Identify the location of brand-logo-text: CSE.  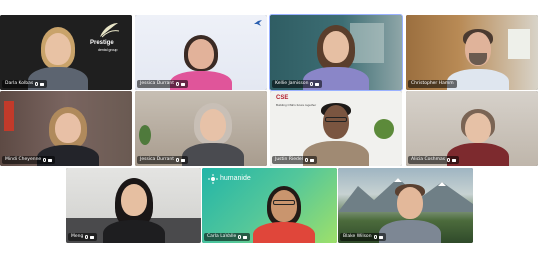
(282, 98).